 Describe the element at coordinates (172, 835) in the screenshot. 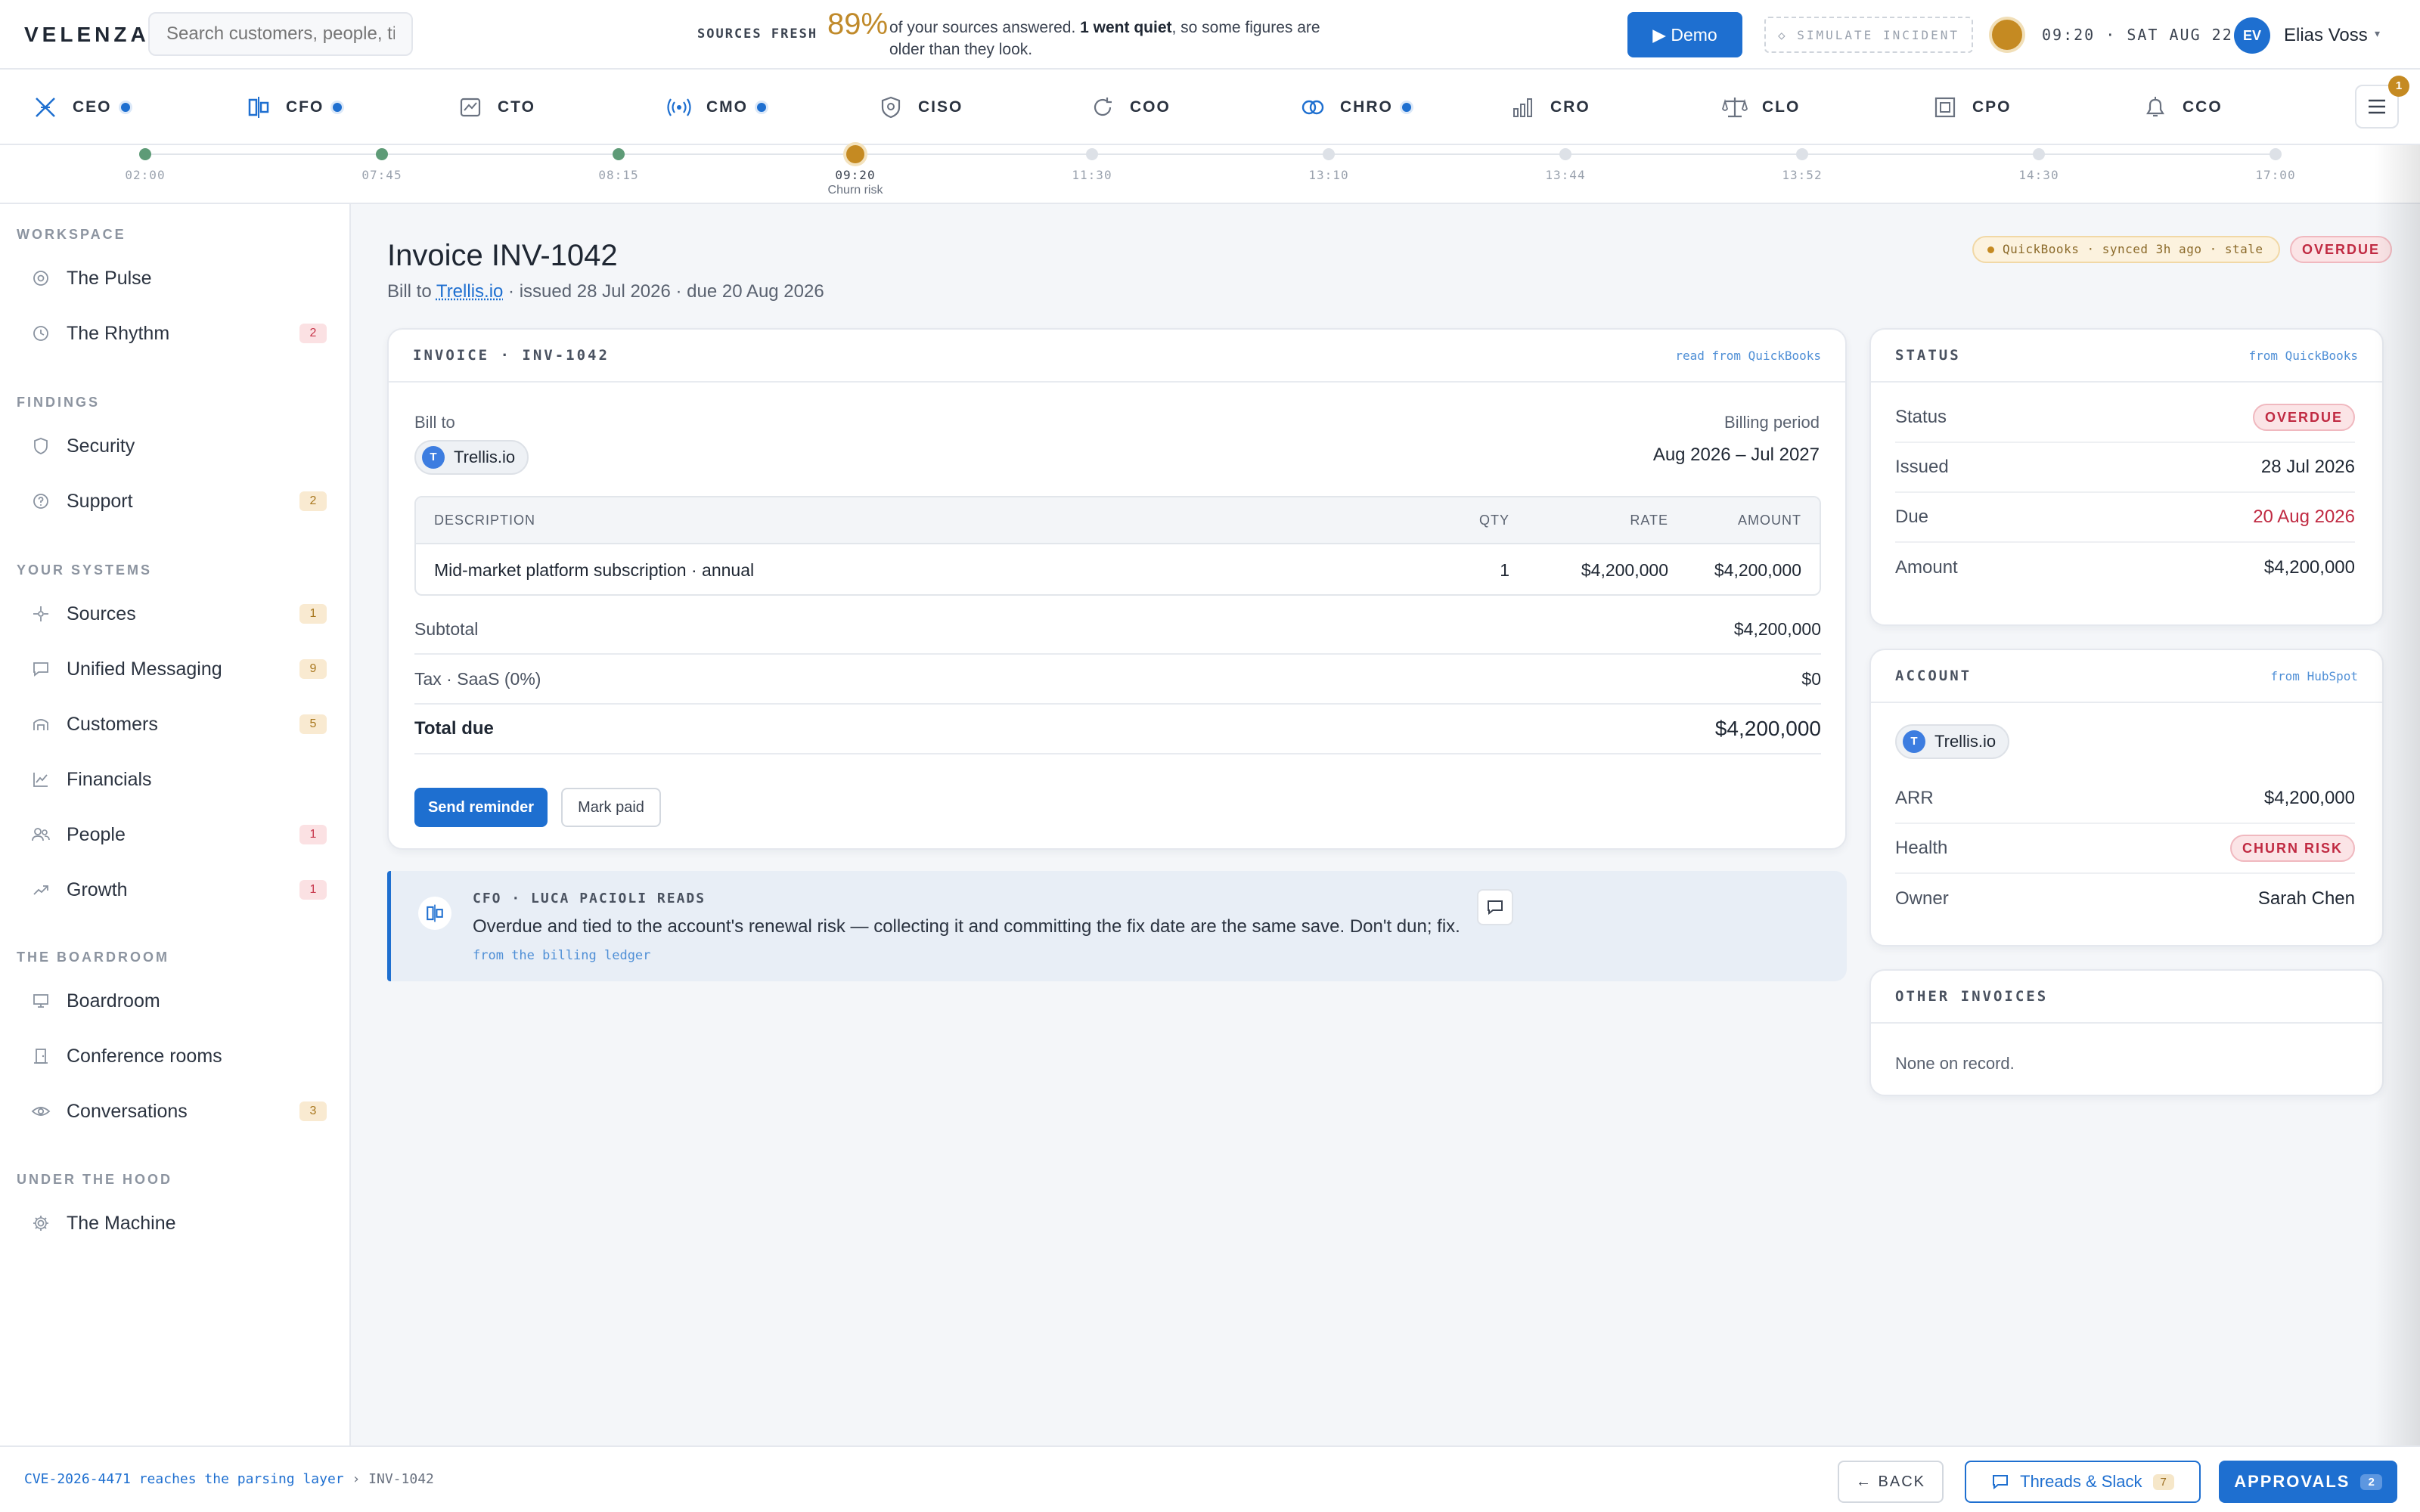

I see `sidebar-item-people: People 1` at that location.